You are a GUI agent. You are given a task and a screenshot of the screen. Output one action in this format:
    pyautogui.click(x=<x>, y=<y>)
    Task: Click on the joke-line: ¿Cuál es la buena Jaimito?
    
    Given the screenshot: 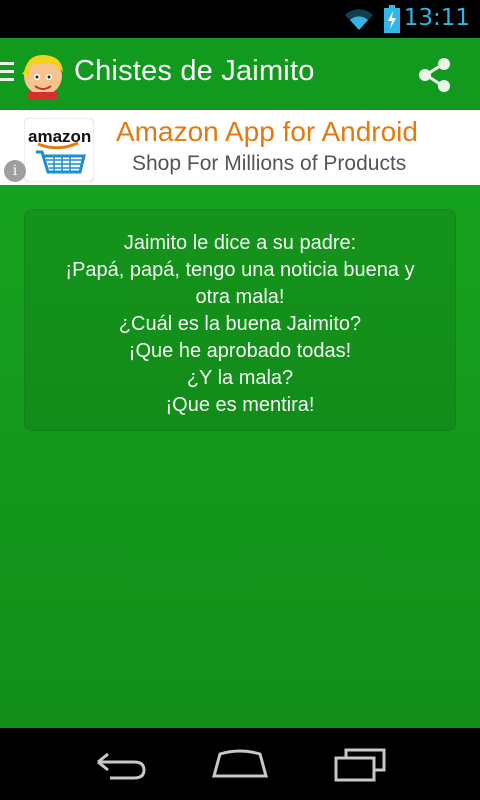 What is the action you would take?
    pyautogui.click(x=240, y=324)
    